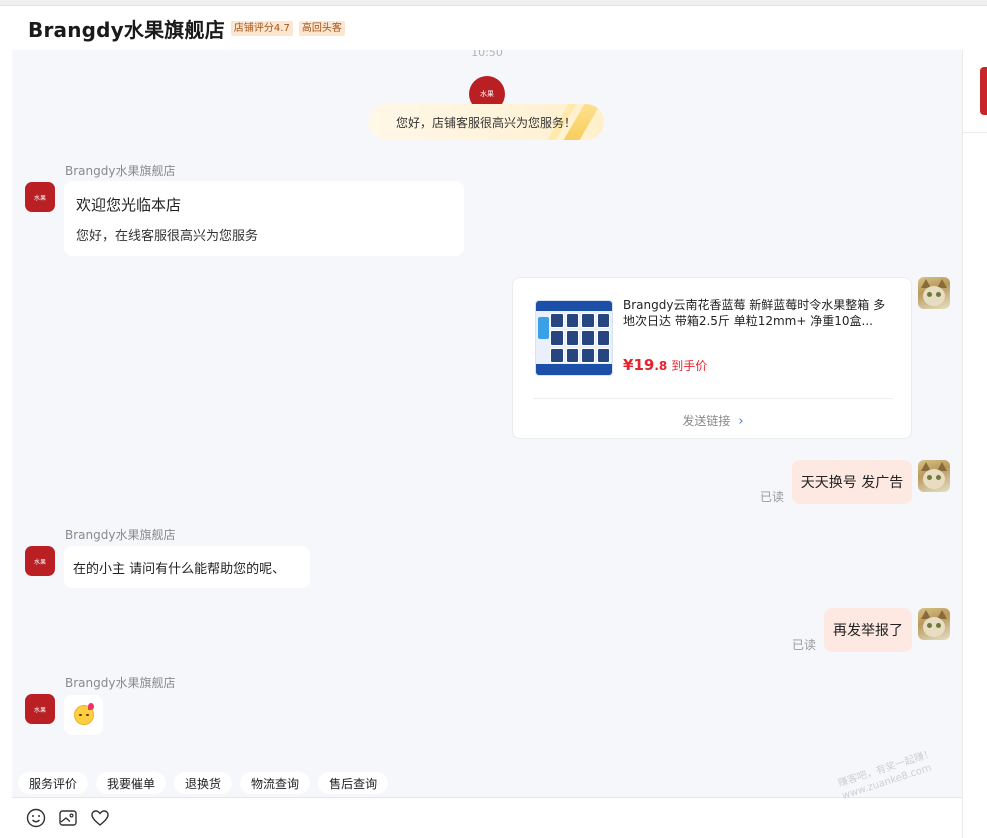 The width and height of the screenshot is (987, 838). Describe the element at coordinates (203, 783) in the screenshot. I see `quick-action-return-exchange: 退换货` at that location.